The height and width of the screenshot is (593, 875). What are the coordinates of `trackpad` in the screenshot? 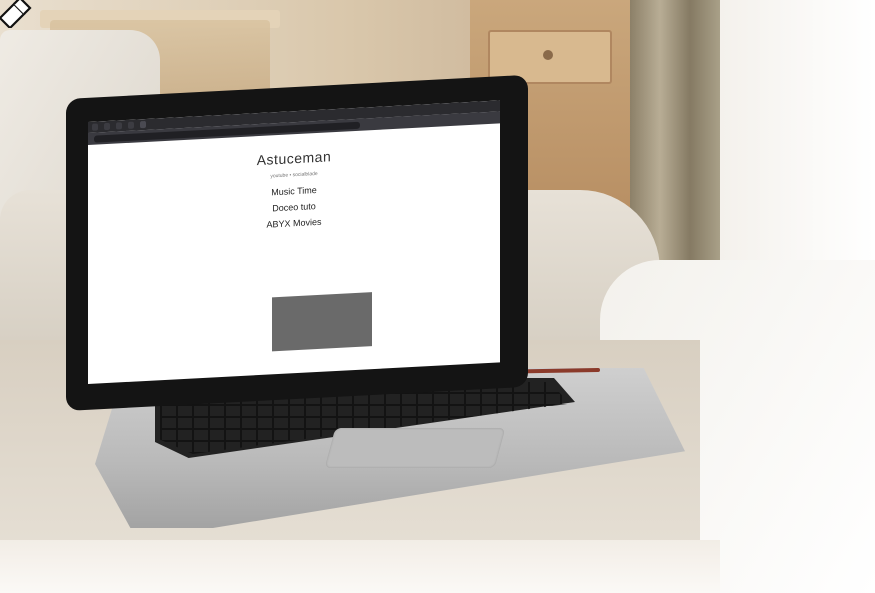 It's located at (415, 448).